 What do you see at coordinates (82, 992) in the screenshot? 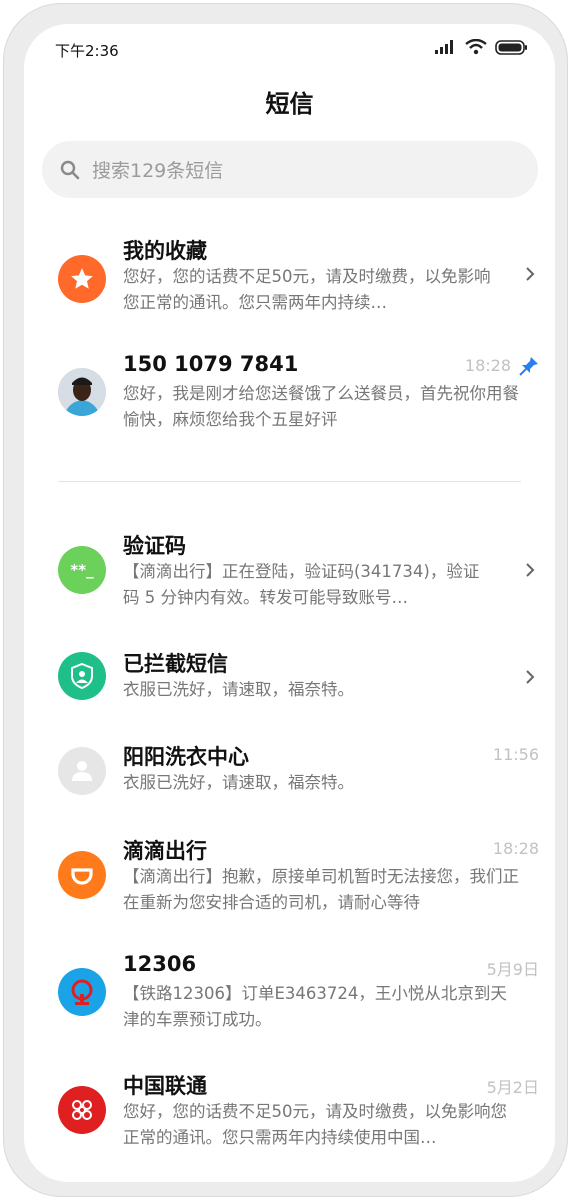
I see `railway-icon` at bounding box center [82, 992].